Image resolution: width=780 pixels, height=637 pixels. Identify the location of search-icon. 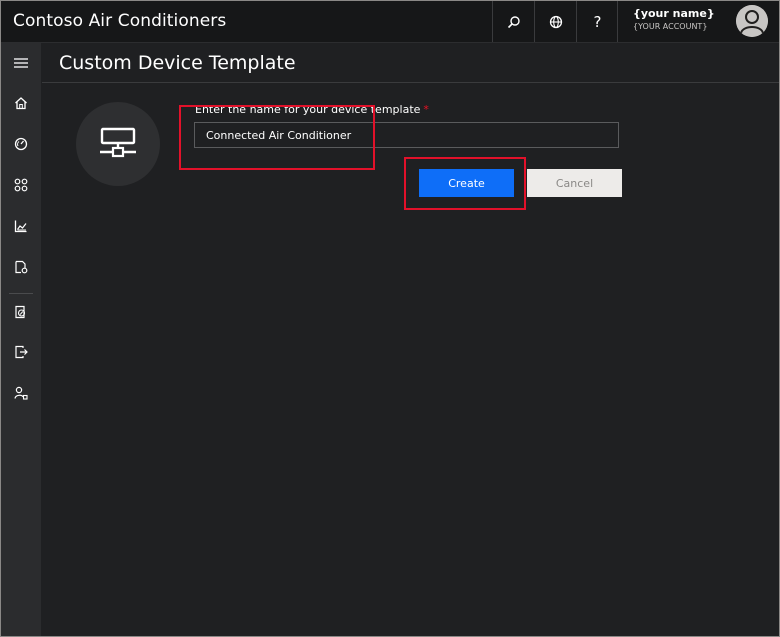
(513, 21).